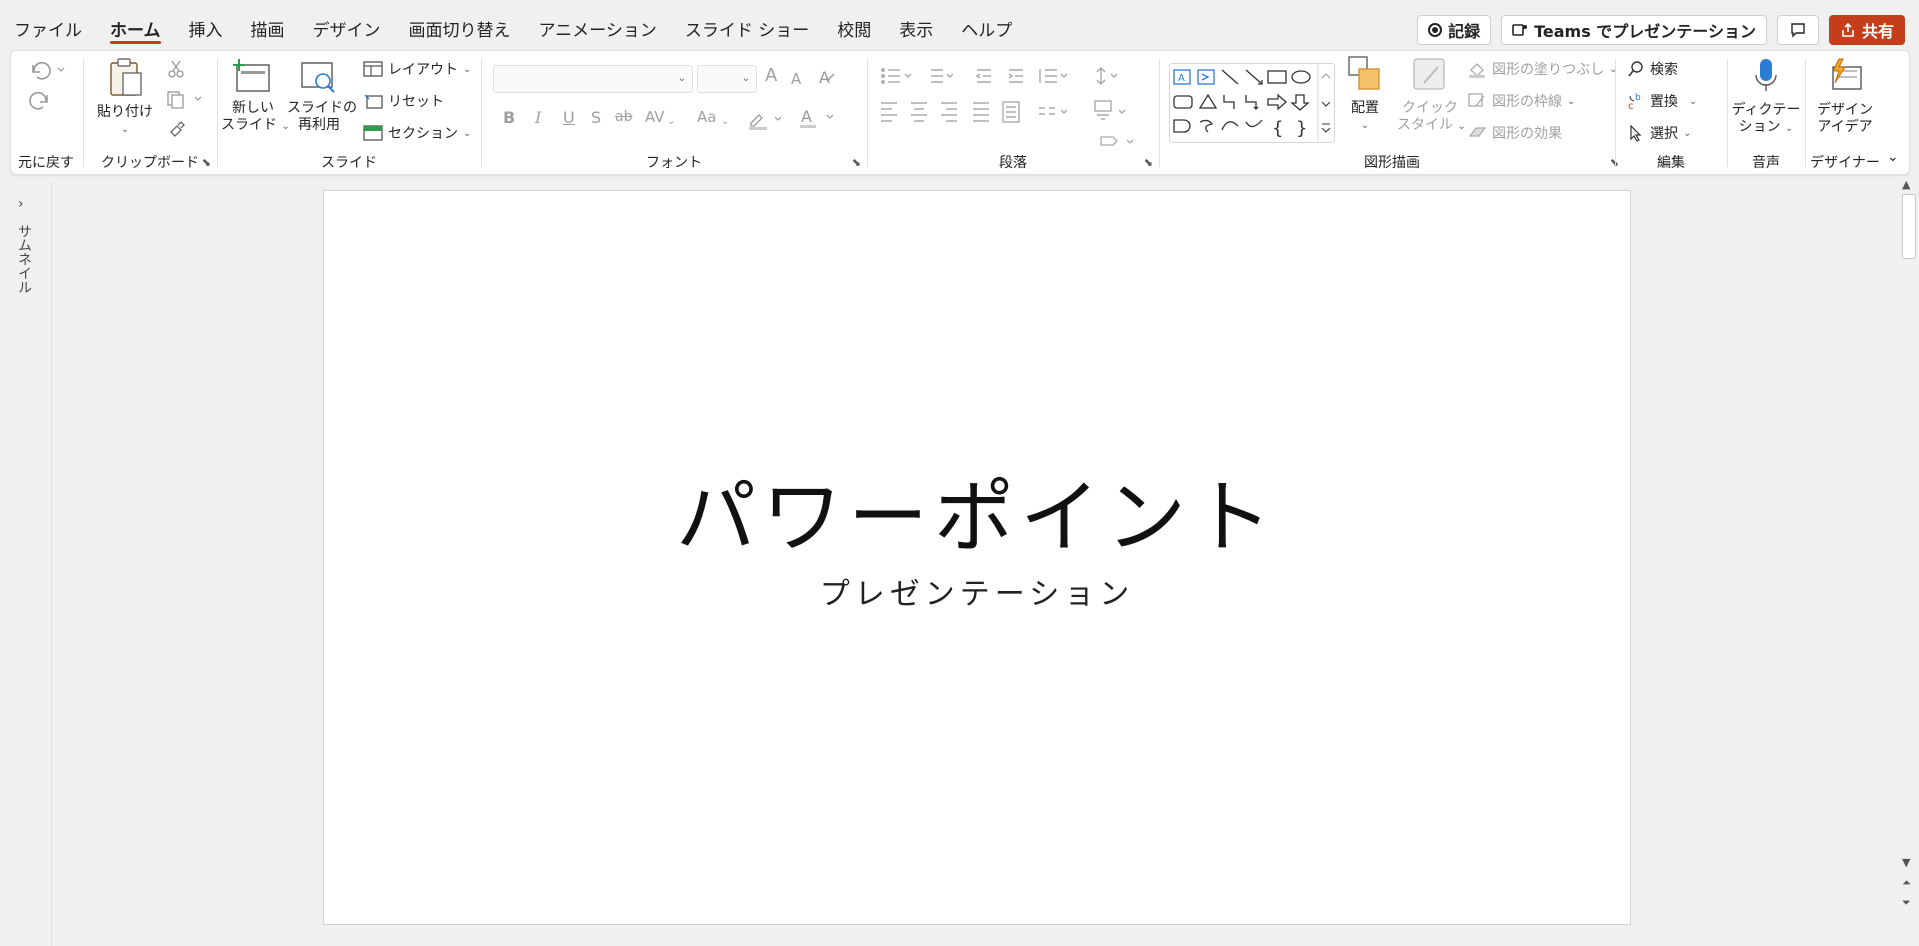 This screenshot has width=1919, height=946. I want to click on layout-button: レイアウト ⌄, so click(417, 69).